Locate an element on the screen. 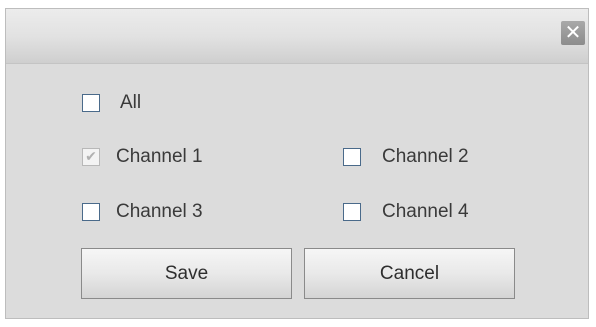 This screenshot has height=327, width=596. channel-2-checkbox is located at coordinates (352, 157).